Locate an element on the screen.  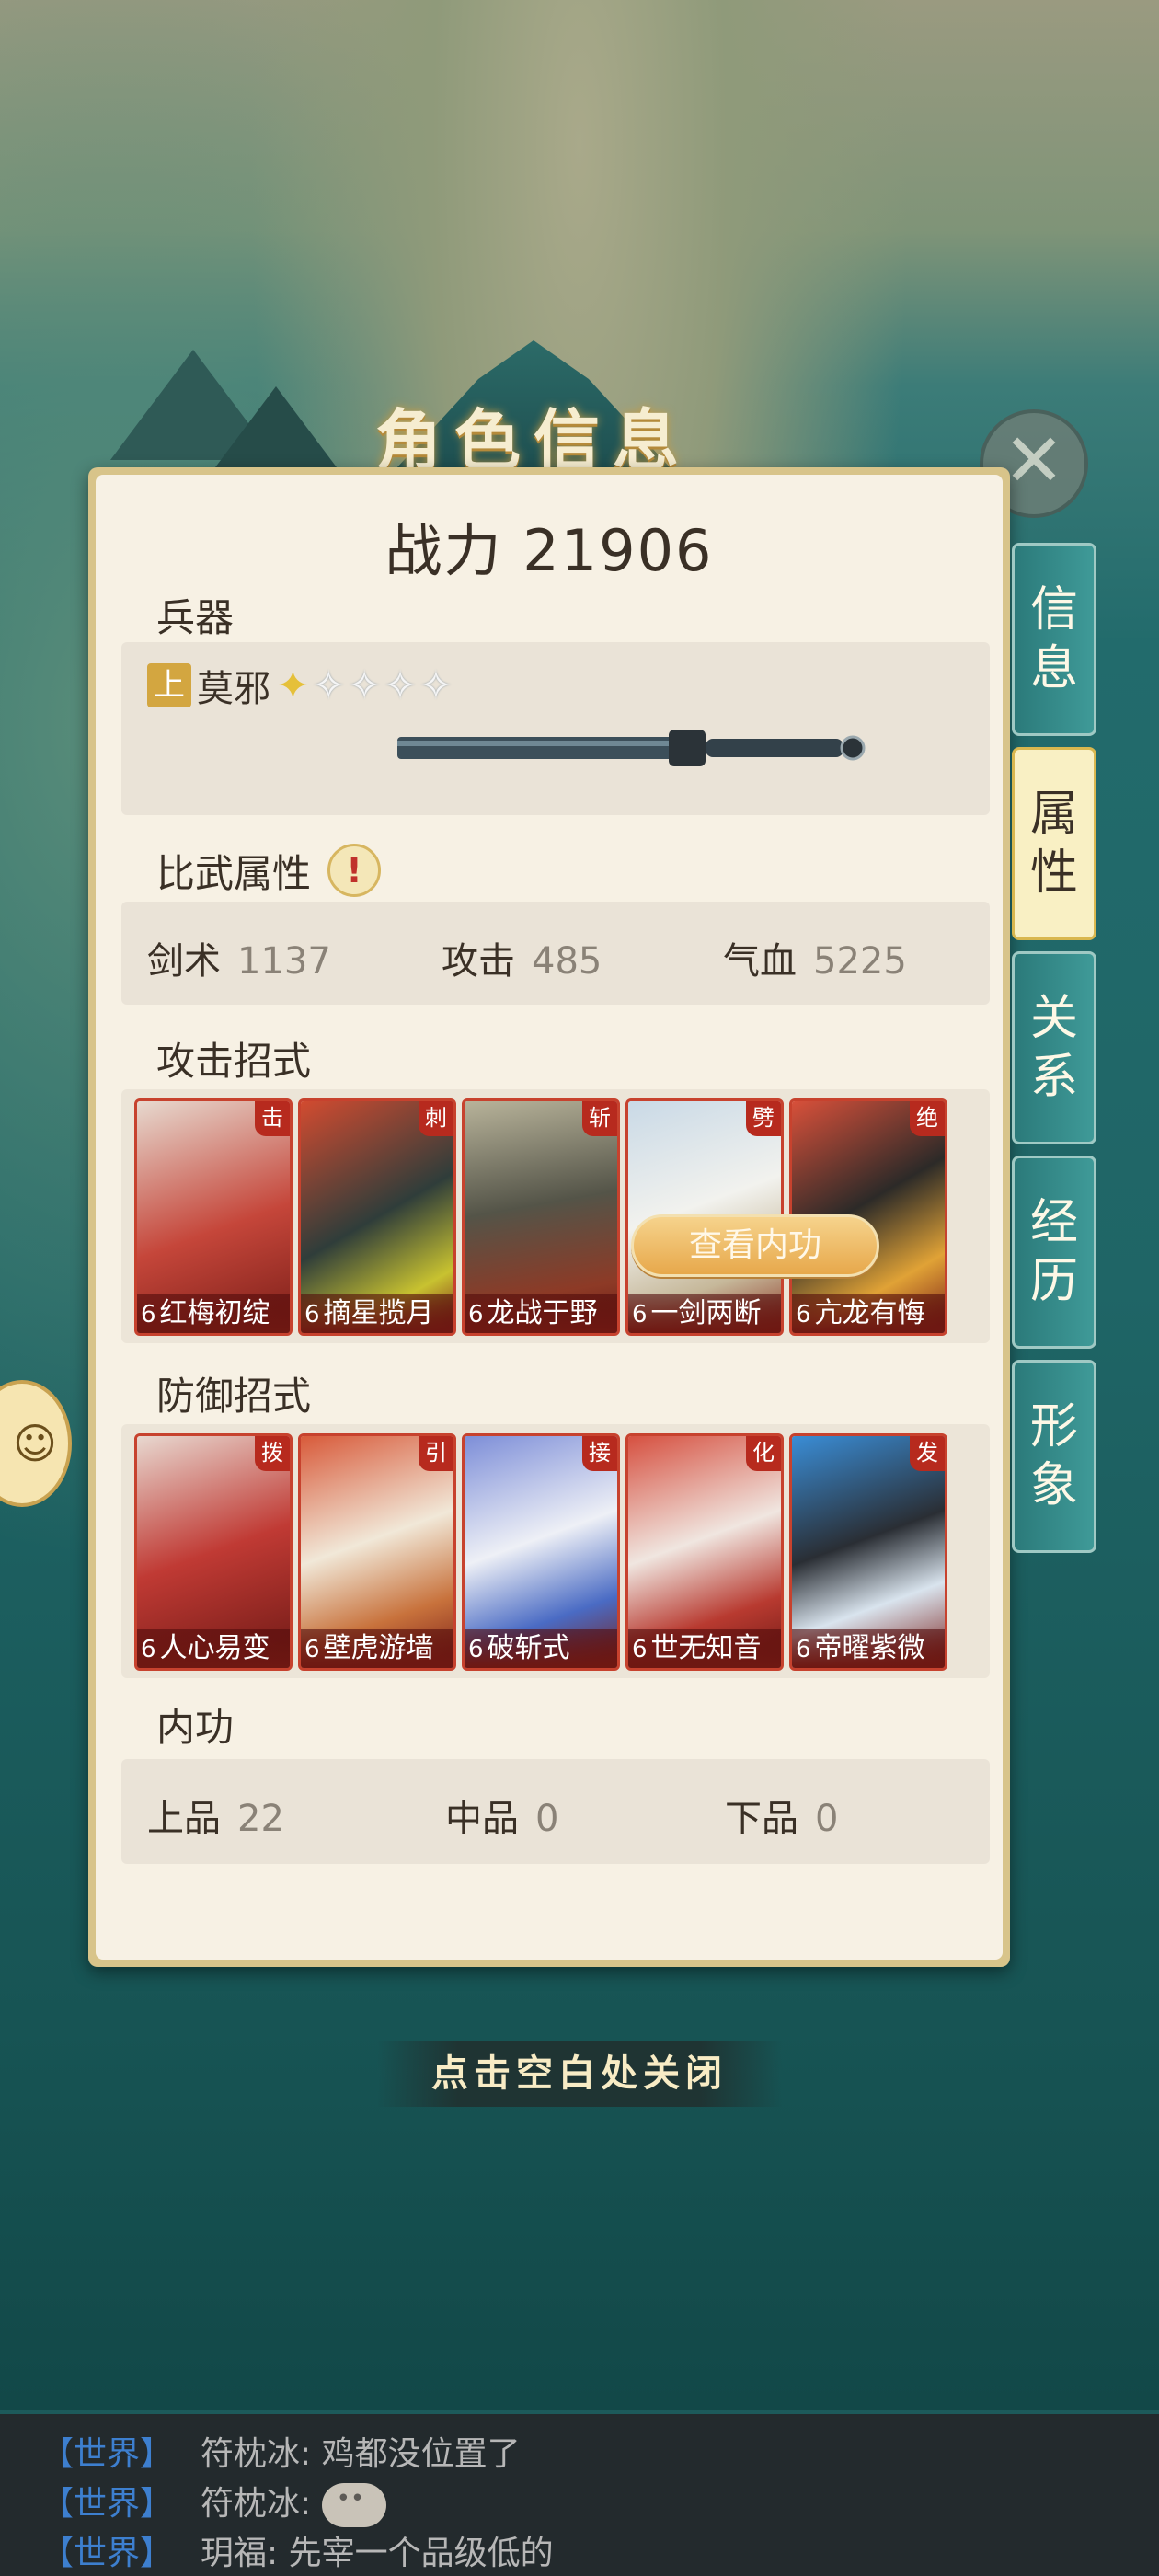
move-card: 接 6 破斩式 is located at coordinates (541, 1552).